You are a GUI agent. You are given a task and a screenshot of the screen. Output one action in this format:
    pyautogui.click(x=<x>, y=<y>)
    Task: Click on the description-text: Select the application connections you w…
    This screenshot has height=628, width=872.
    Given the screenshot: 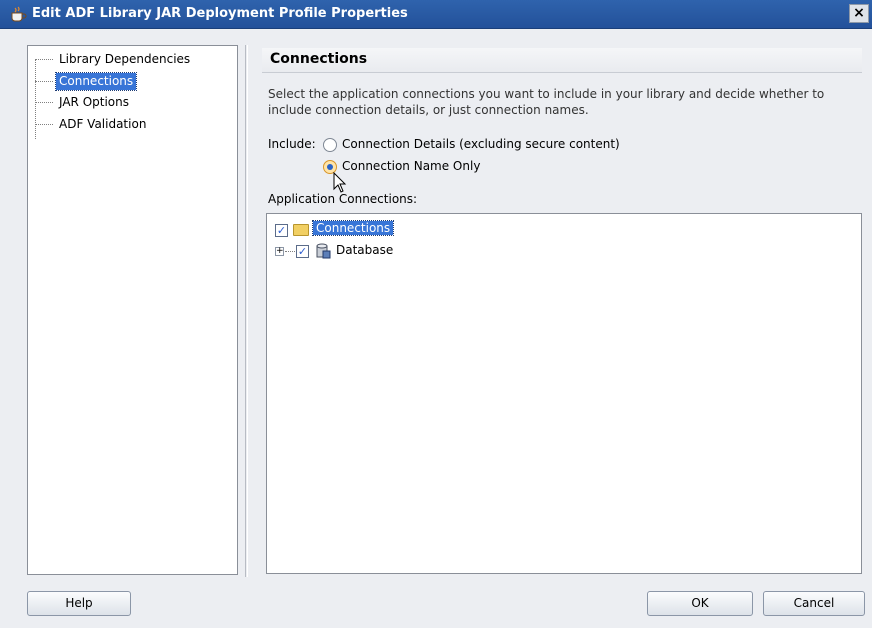 What is the action you would take?
    pyautogui.click(x=558, y=102)
    